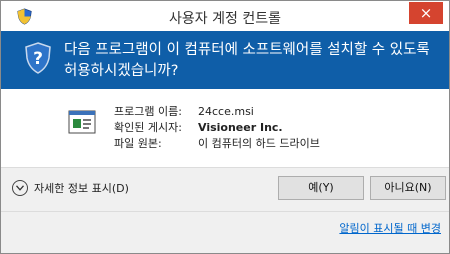 The height and width of the screenshot is (254, 450). Describe the element at coordinates (408, 188) in the screenshot. I see `no-button: 아니요(N)` at that location.